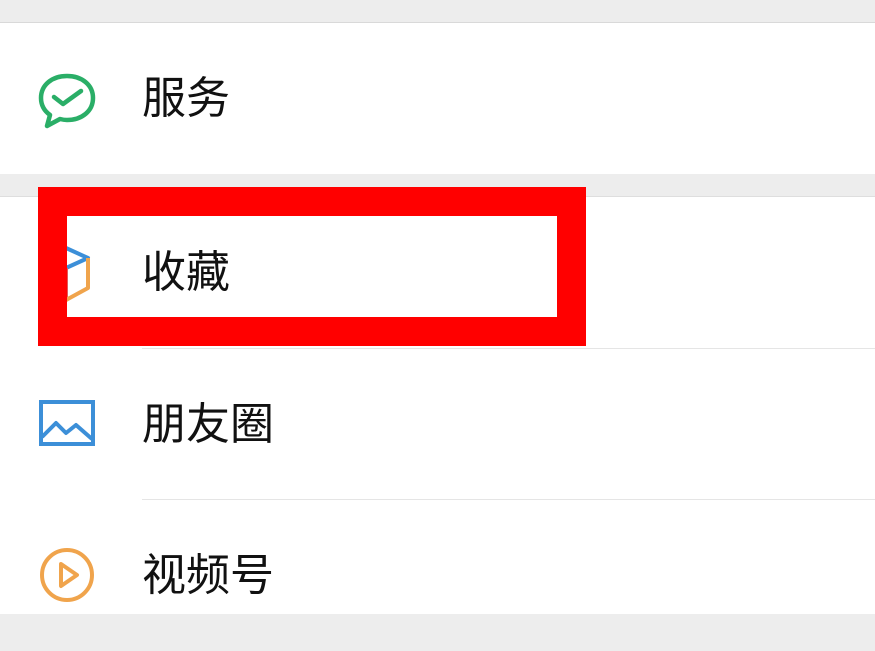  Describe the element at coordinates (67, 575) in the screenshot. I see `play-circle-icon` at that location.